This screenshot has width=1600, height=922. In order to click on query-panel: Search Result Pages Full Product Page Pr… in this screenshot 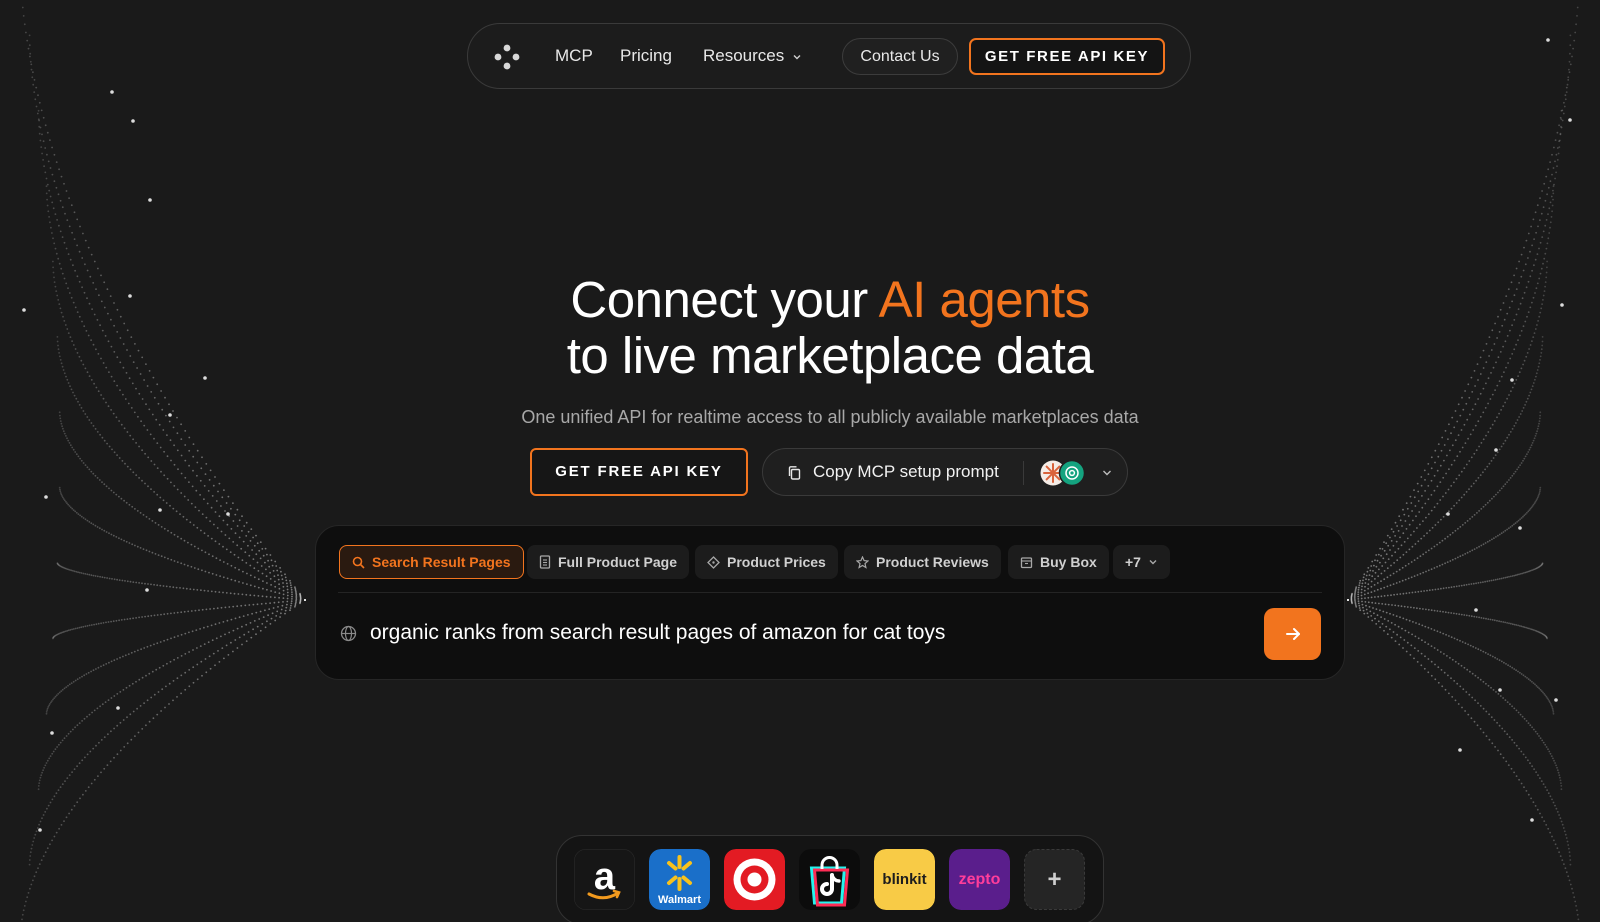, I will do `click(830, 602)`.